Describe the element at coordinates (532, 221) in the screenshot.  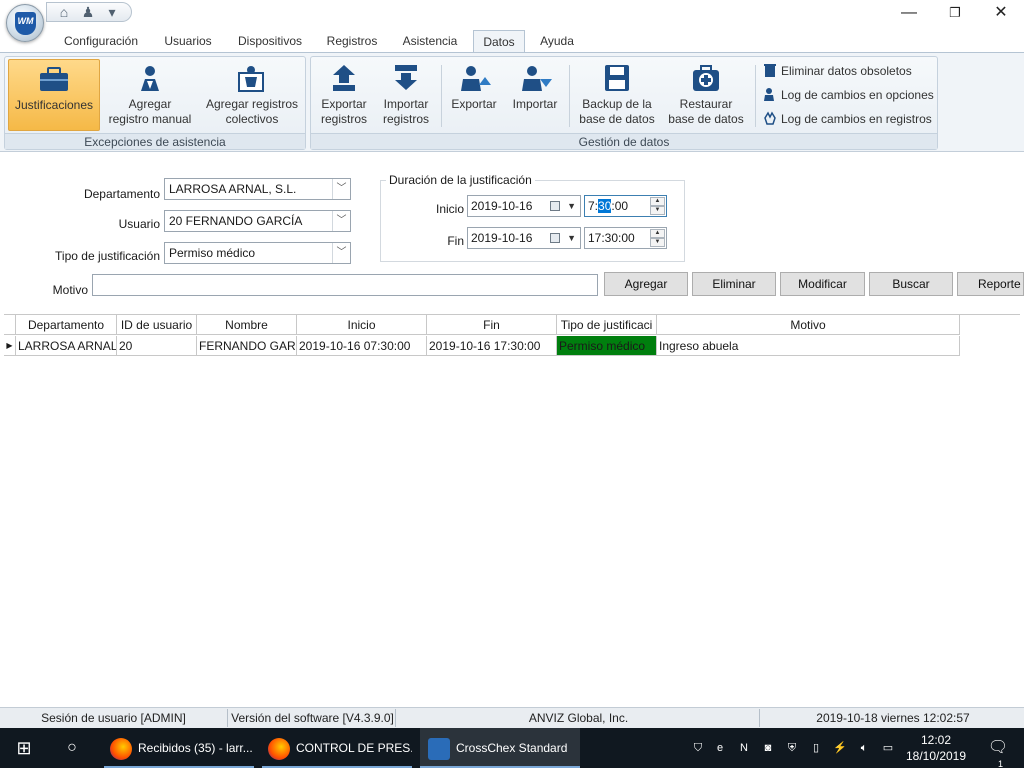
I see `duracion-fieldset` at that location.